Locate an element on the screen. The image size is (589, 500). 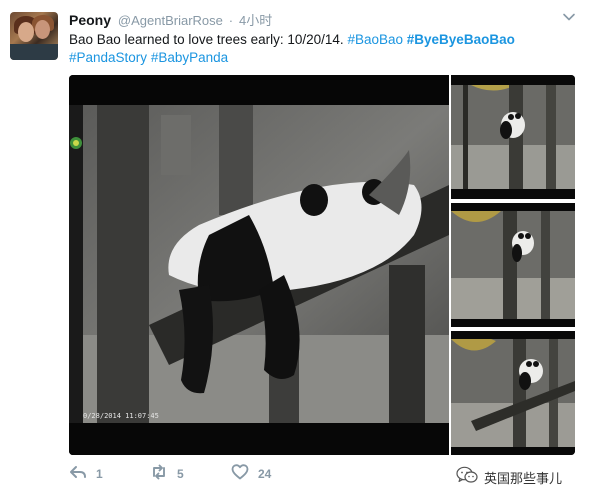
reply-button: 1 is located at coordinates (86, 474).